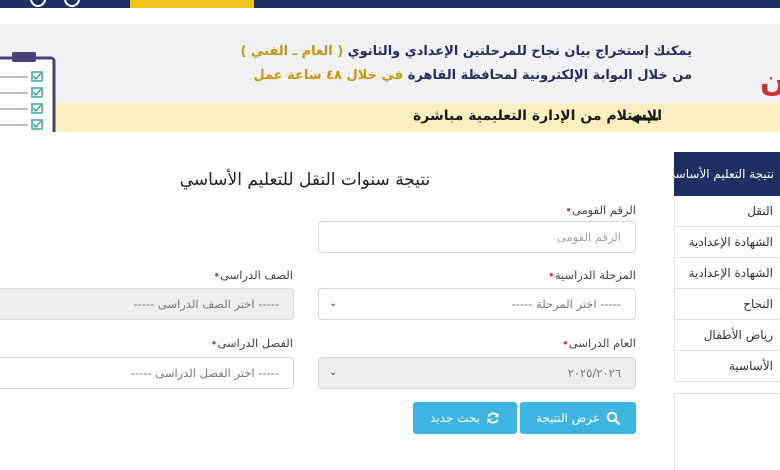  Describe the element at coordinates (28, 92) in the screenshot. I see `clipboard-checklist-icon` at that location.